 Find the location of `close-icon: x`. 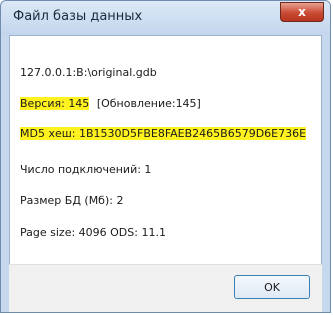

close-icon: x is located at coordinates (302, 12).